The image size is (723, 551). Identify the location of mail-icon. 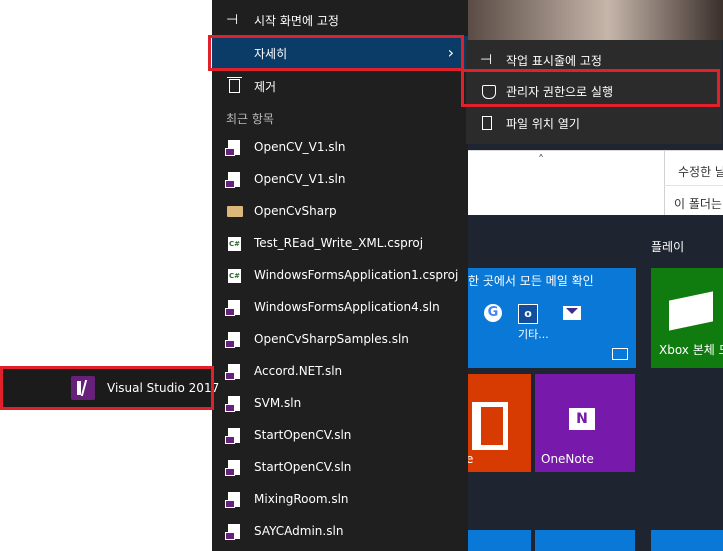
(620, 354).